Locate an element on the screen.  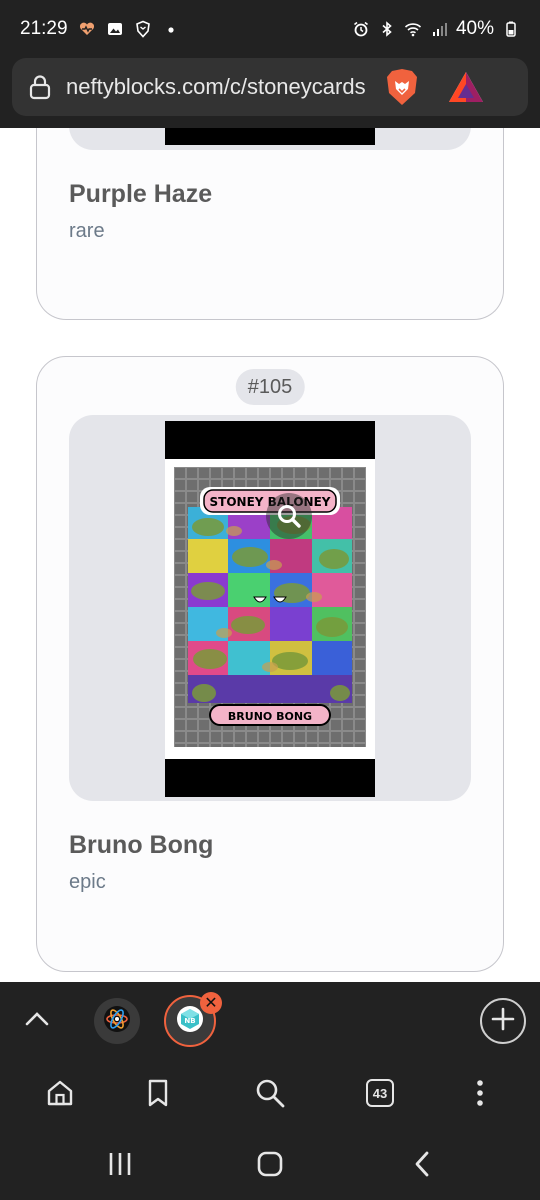
svg-text: NB is located at coordinates (189, 1021).